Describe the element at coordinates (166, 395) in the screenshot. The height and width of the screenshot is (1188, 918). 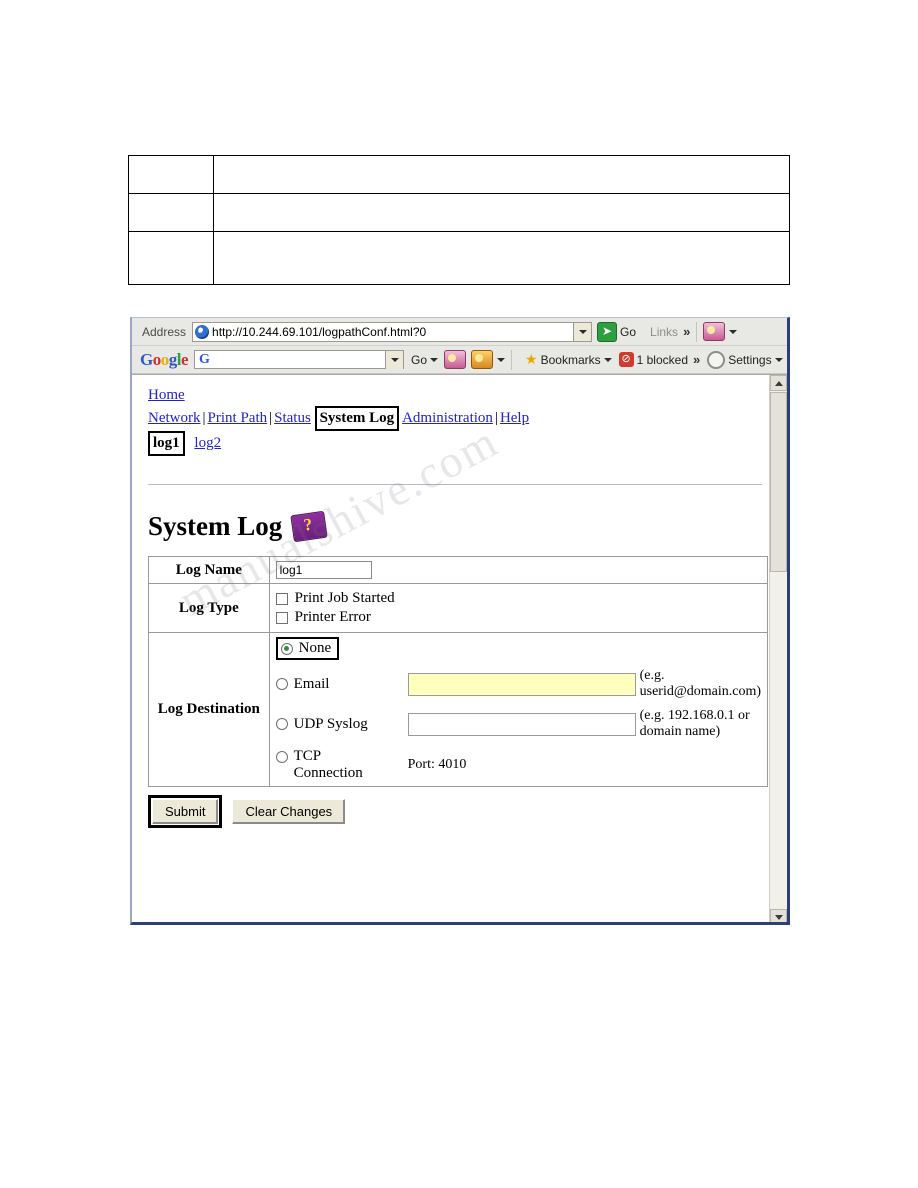
I see `nav-link-home: Home` at that location.